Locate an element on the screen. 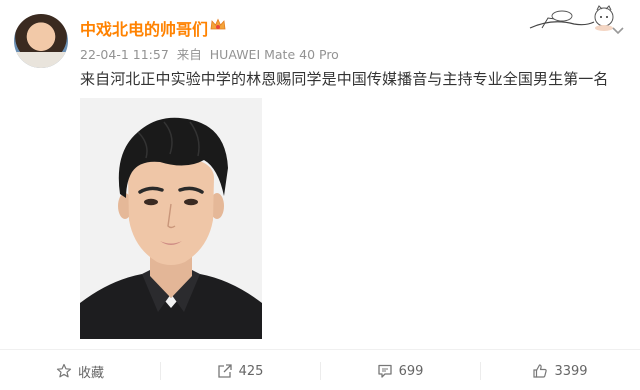 This screenshot has width=640, height=390. post-text: 来自河北正中实验中学的林恩赐同学是中国传媒播音与主持专业全国男生第一名 is located at coordinates (344, 79).